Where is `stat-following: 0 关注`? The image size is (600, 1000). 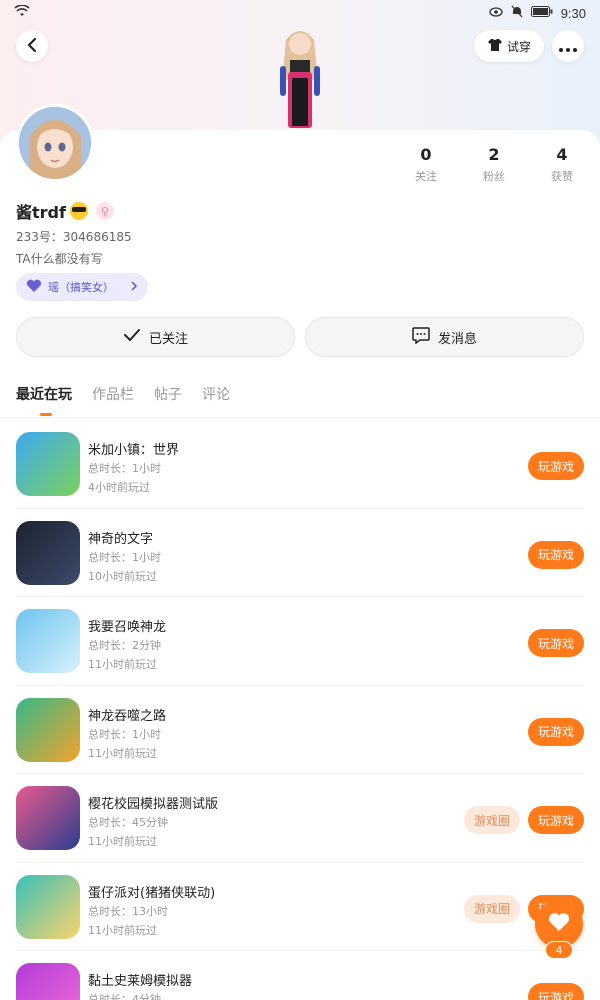 stat-following: 0 关注 is located at coordinates (426, 165).